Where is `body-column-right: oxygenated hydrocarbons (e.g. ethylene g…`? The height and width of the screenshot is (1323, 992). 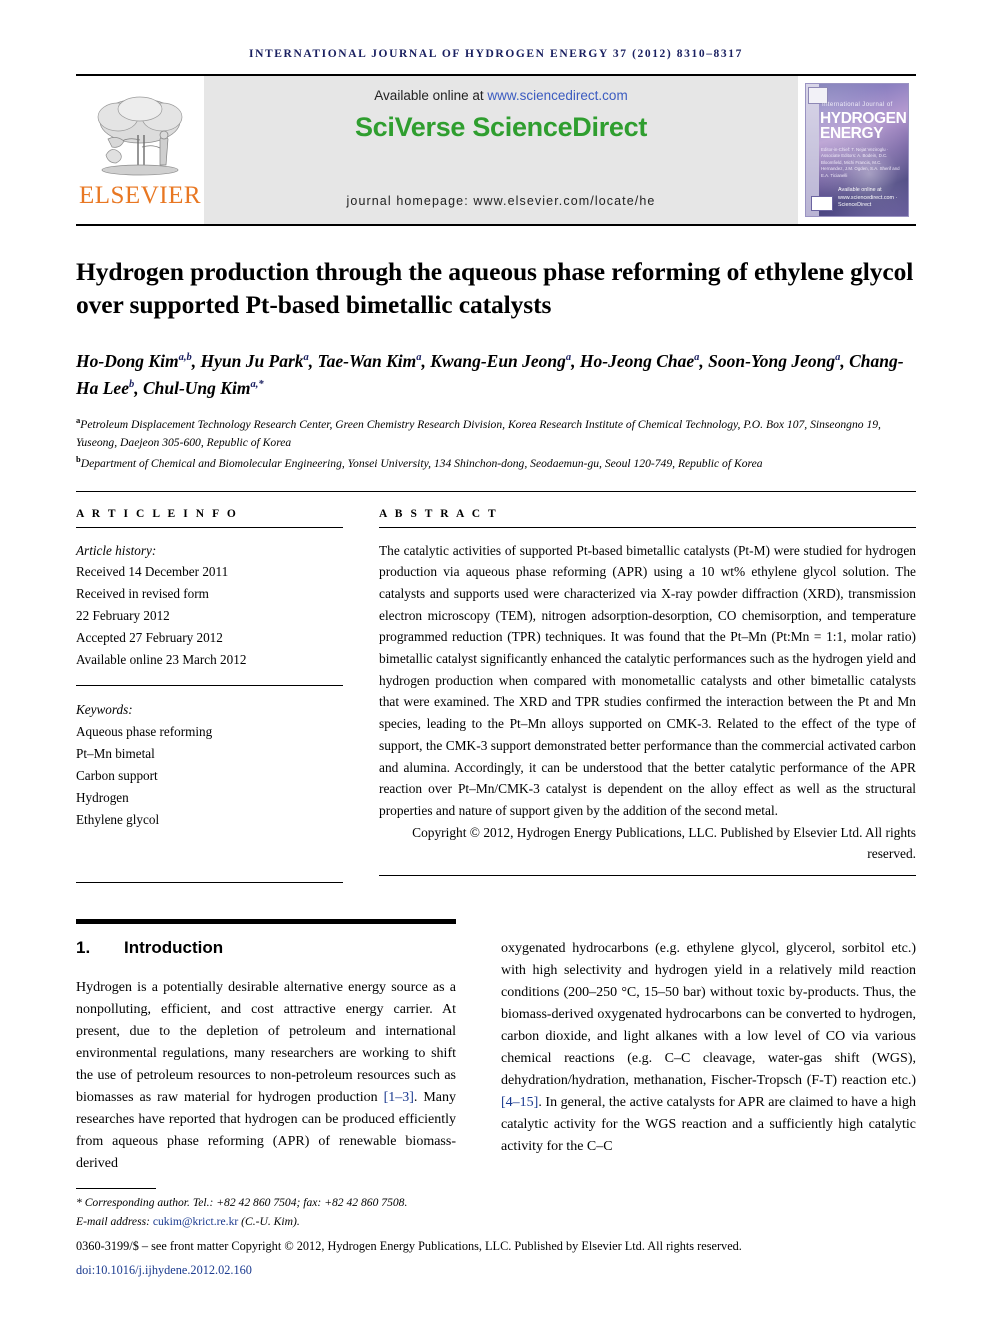 body-column-right: oxygenated hydrocarbons (e.g. ethylene g… is located at coordinates (708, 1056).